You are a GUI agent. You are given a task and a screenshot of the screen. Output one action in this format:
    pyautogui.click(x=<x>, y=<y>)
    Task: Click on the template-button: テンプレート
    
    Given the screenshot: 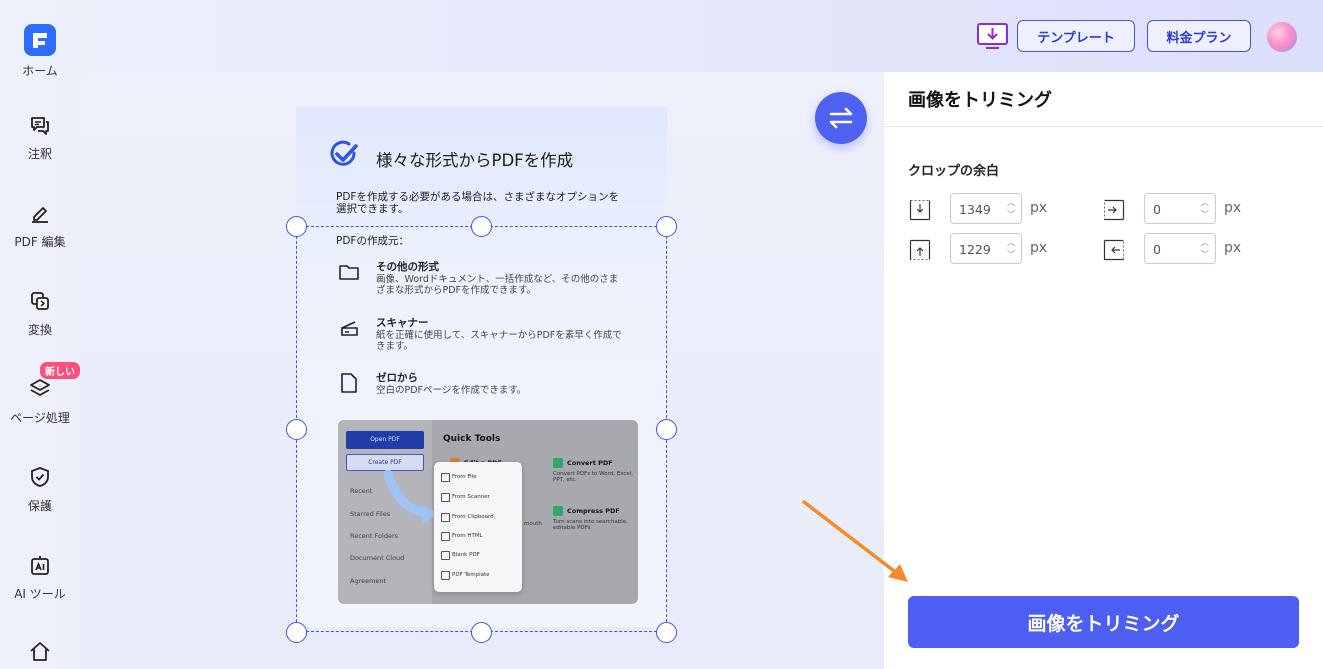 What is the action you would take?
    pyautogui.click(x=1076, y=36)
    